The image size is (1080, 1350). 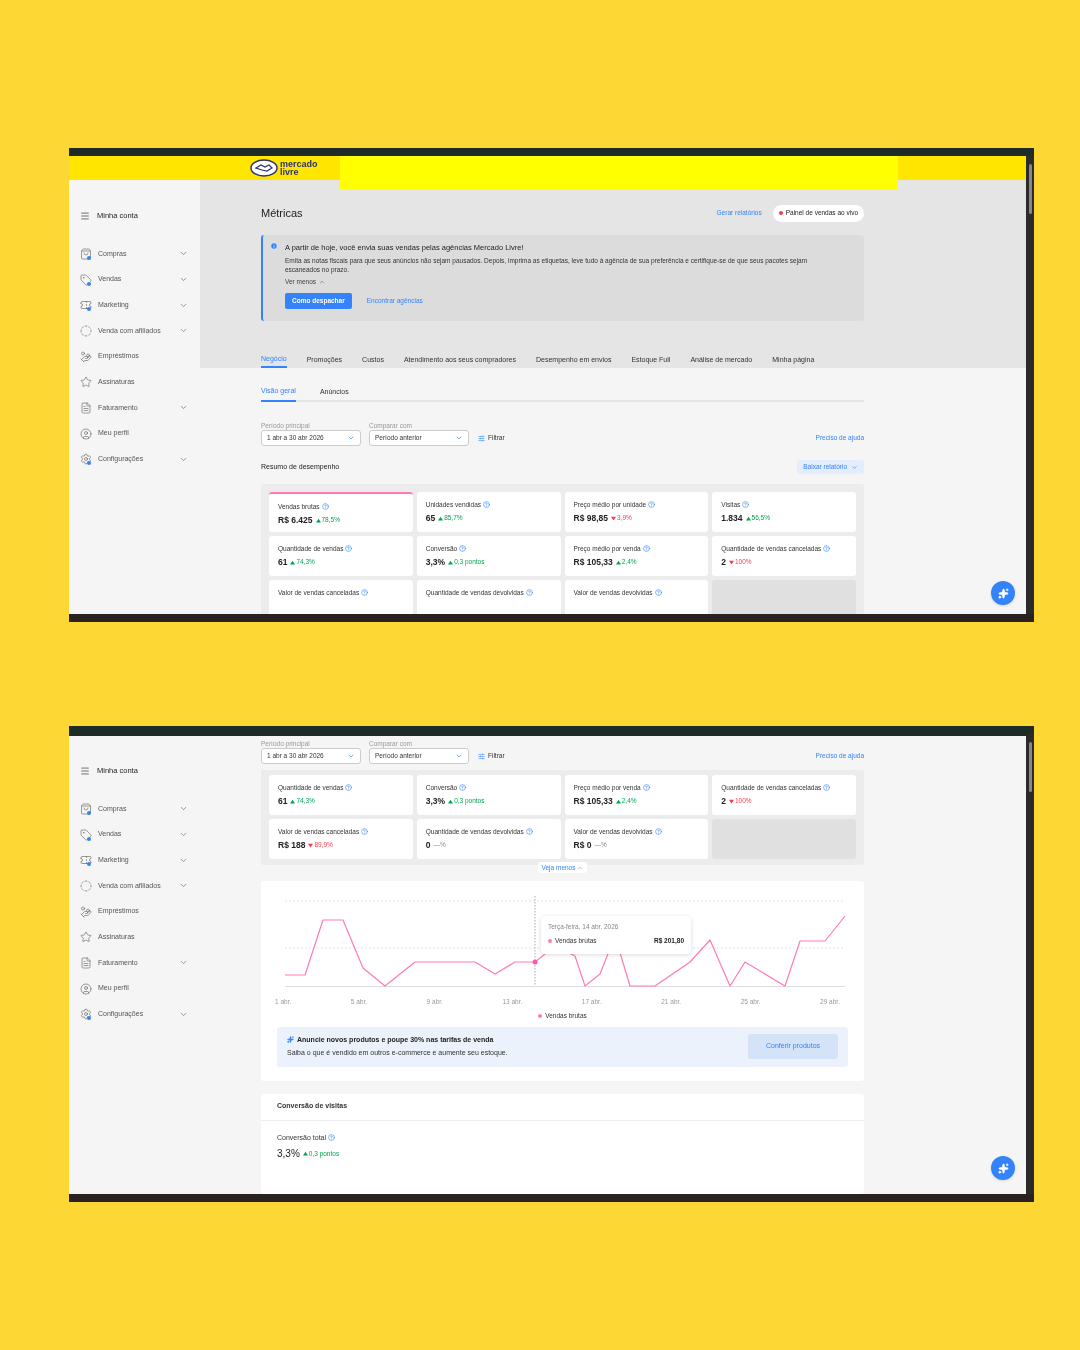 I want to click on info-icon, so click(x=274, y=246).